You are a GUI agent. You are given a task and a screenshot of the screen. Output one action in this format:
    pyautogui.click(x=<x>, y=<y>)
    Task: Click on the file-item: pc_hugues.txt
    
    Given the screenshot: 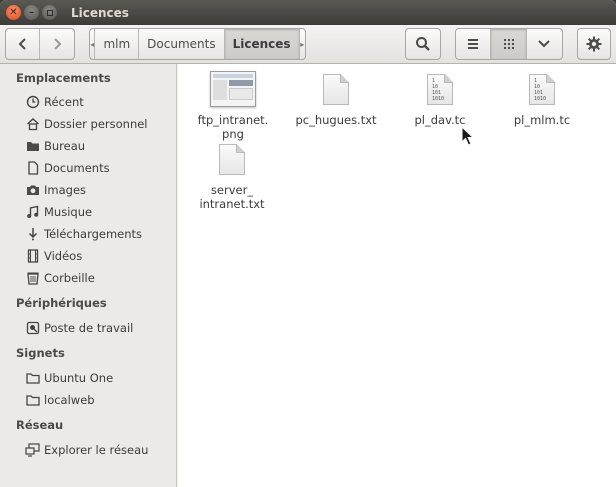 What is the action you would take?
    pyautogui.click(x=336, y=98)
    